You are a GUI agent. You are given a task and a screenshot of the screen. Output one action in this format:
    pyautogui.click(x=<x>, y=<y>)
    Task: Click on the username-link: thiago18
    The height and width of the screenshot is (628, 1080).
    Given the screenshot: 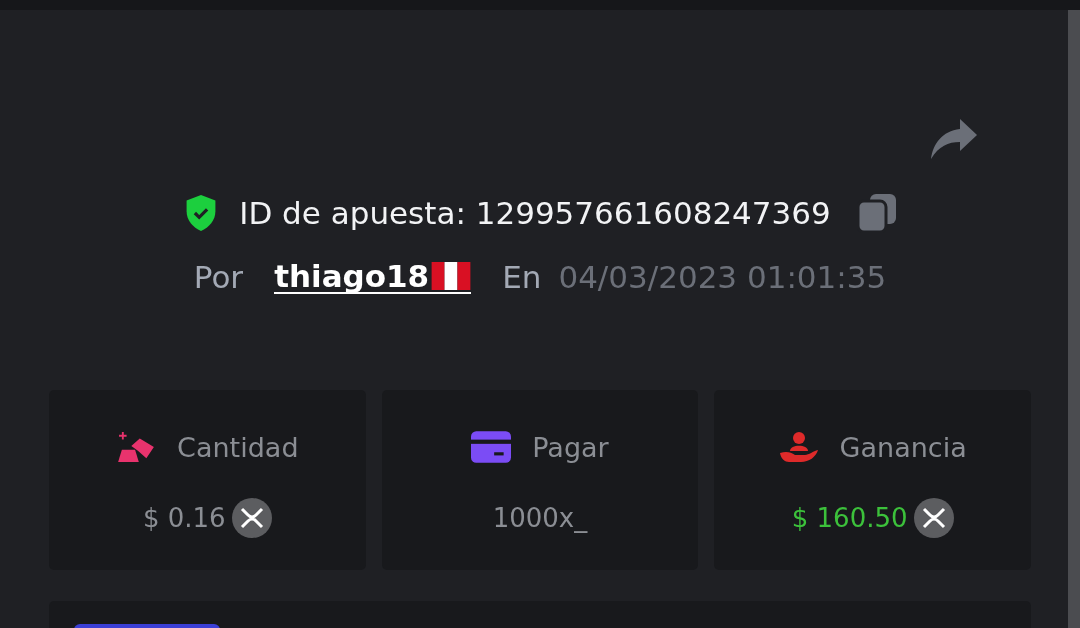 What is the action you would take?
    pyautogui.click(x=373, y=277)
    